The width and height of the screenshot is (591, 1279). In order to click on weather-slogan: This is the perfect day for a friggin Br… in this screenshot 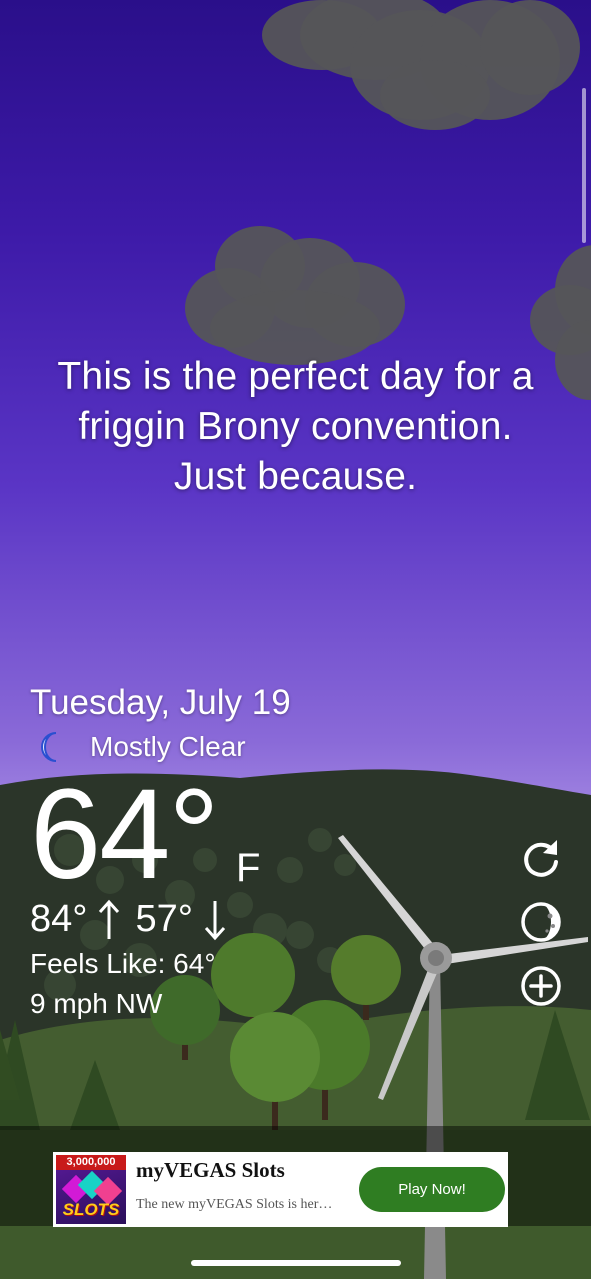, I will do `click(295, 427)`.